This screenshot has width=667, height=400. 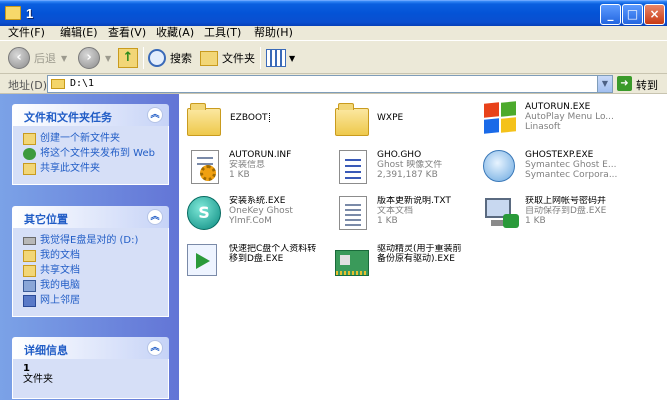 I want to click on settings-file-icon, so click(x=205, y=168).